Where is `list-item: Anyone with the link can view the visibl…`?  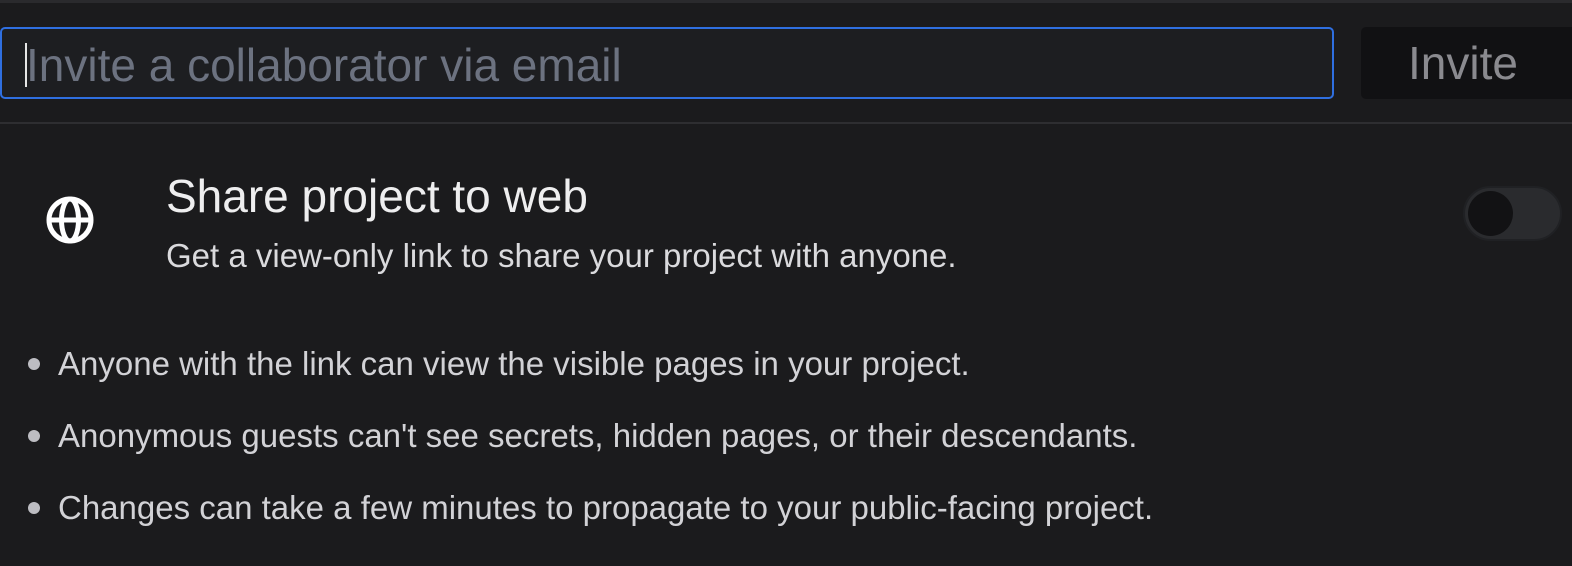
list-item: Anyone with the link can view the visibl… is located at coordinates (786, 376).